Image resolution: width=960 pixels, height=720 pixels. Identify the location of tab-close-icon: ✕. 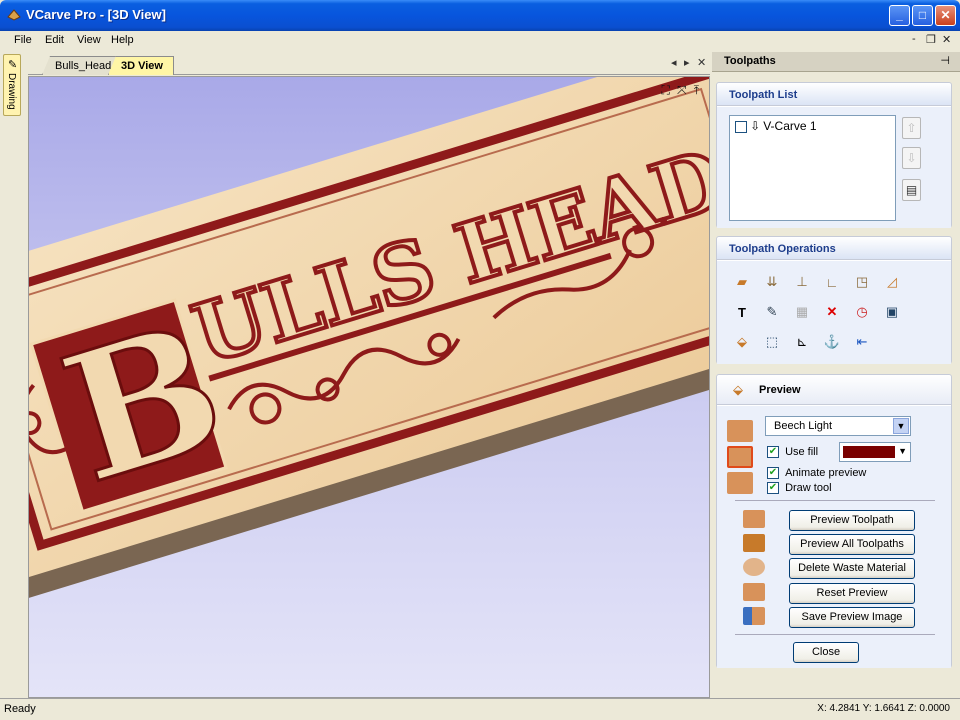
(701, 62).